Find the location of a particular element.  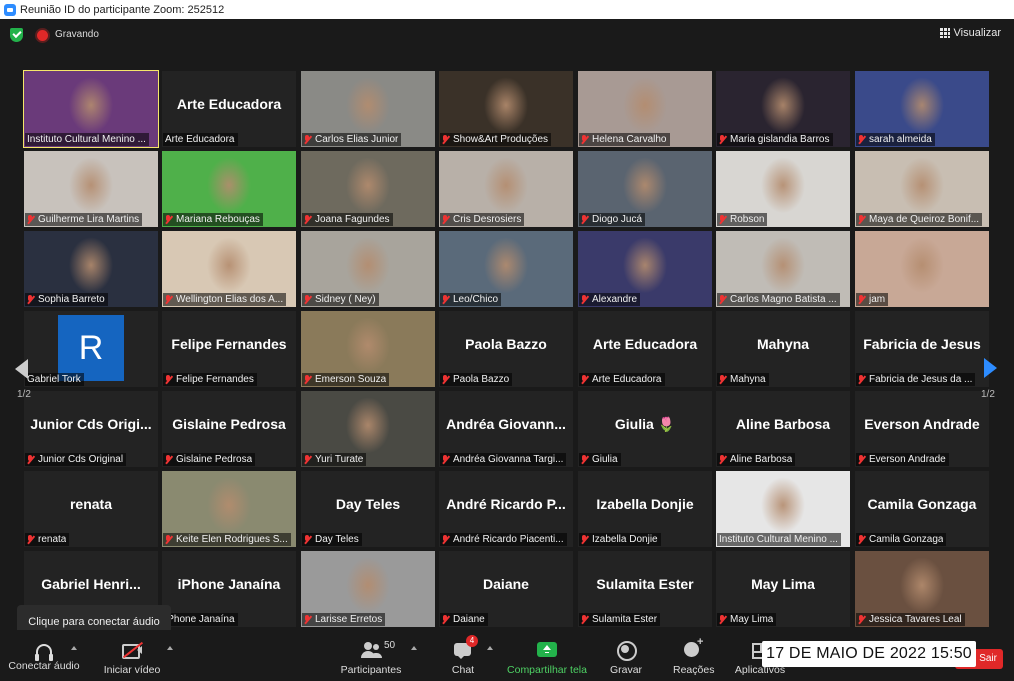

participant-tile: renata renata is located at coordinates (91, 509).